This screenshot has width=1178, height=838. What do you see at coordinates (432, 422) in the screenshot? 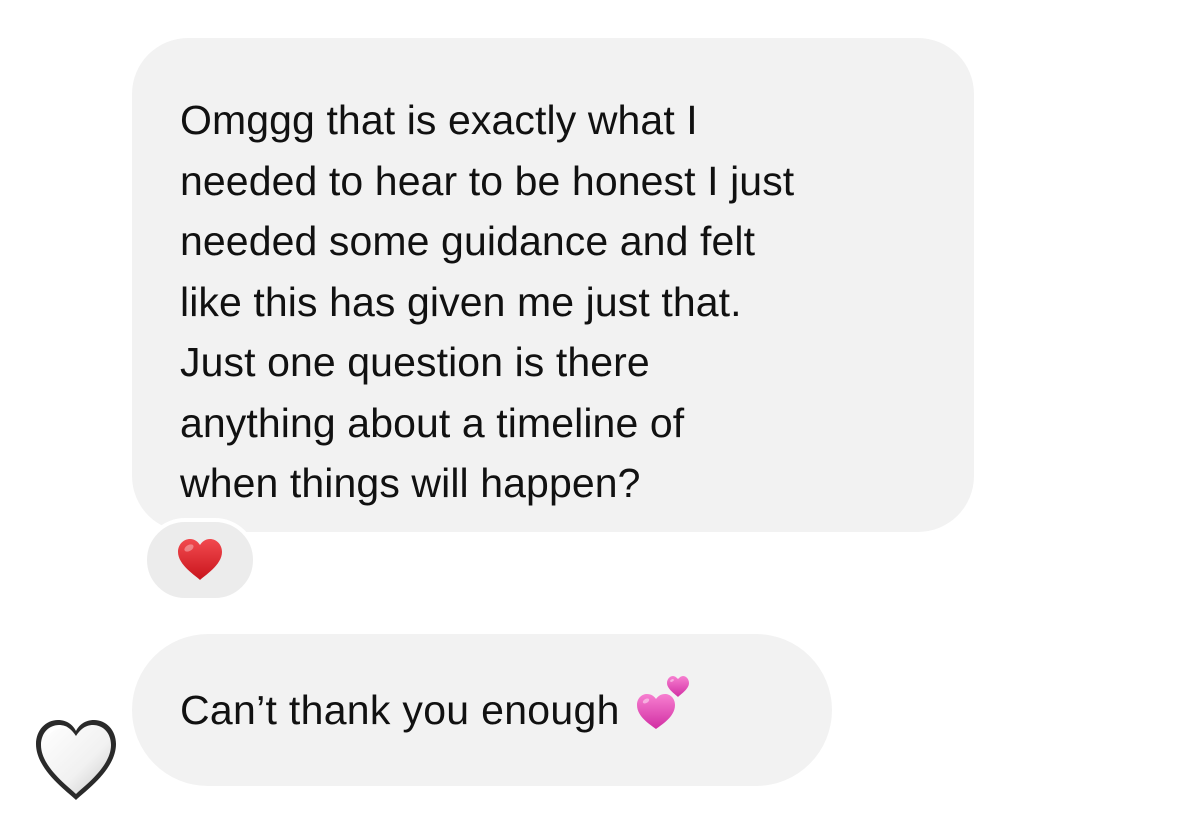
I see `message-text-line: anything about a timeline of` at bounding box center [432, 422].